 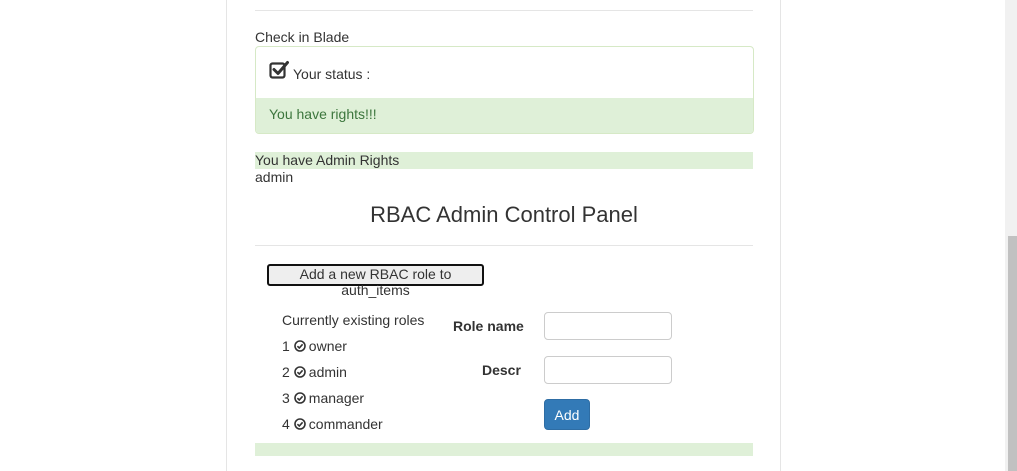 What do you see at coordinates (1012, 353) in the screenshot?
I see `page-scrollbar-thumb` at bounding box center [1012, 353].